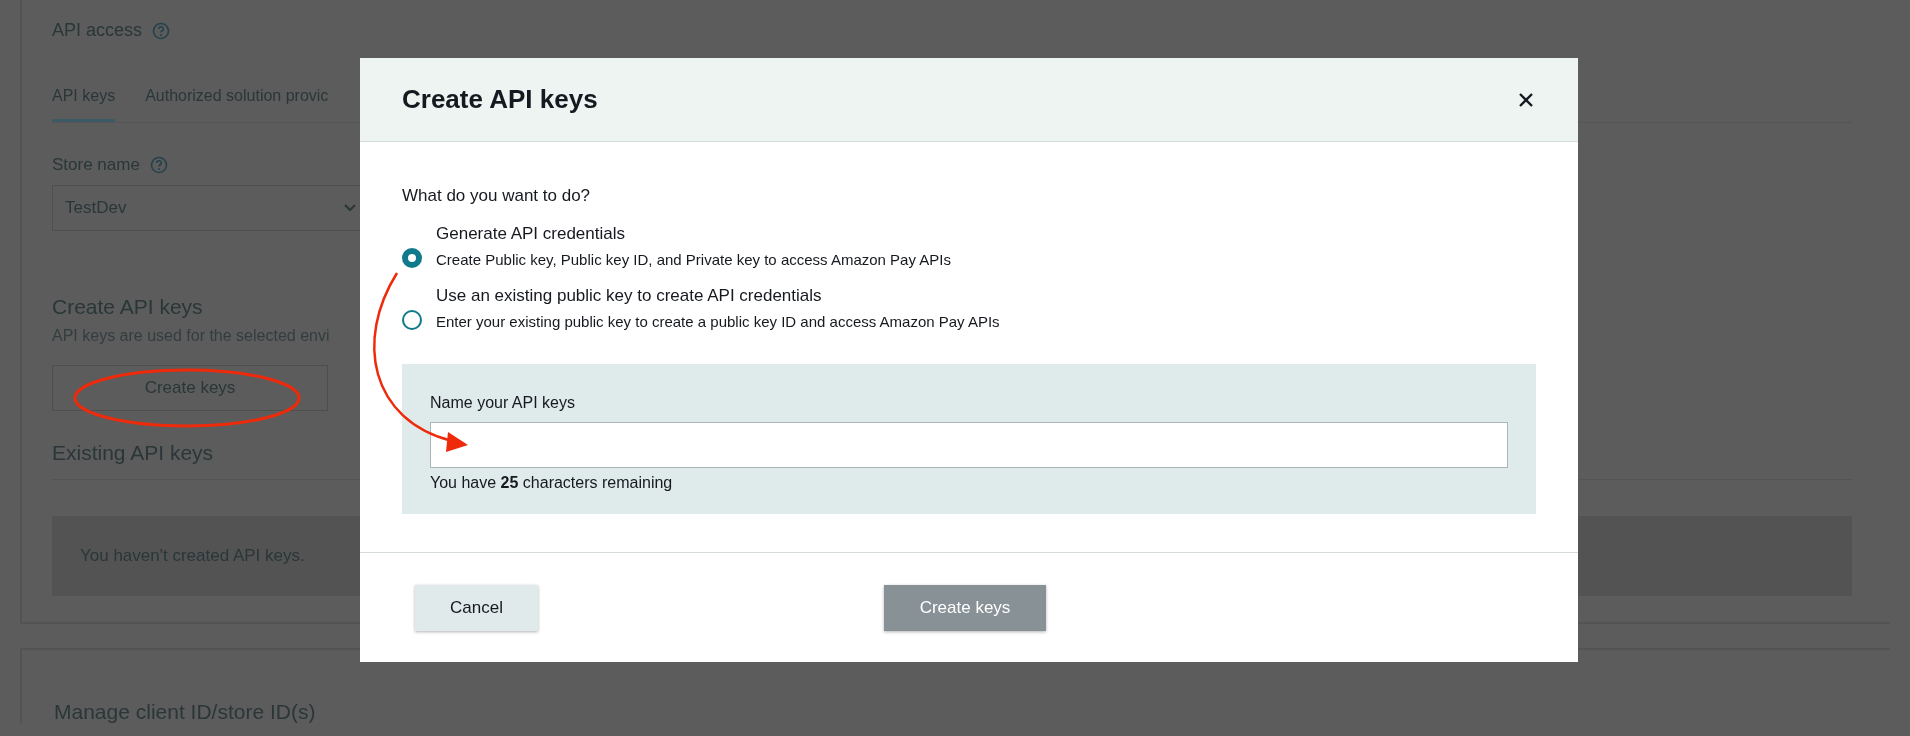 The image size is (1910, 736). Describe the element at coordinates (552, 483) in the screenshot. I see `characters-remaining-text: You have 25 characters remaining` at that location.